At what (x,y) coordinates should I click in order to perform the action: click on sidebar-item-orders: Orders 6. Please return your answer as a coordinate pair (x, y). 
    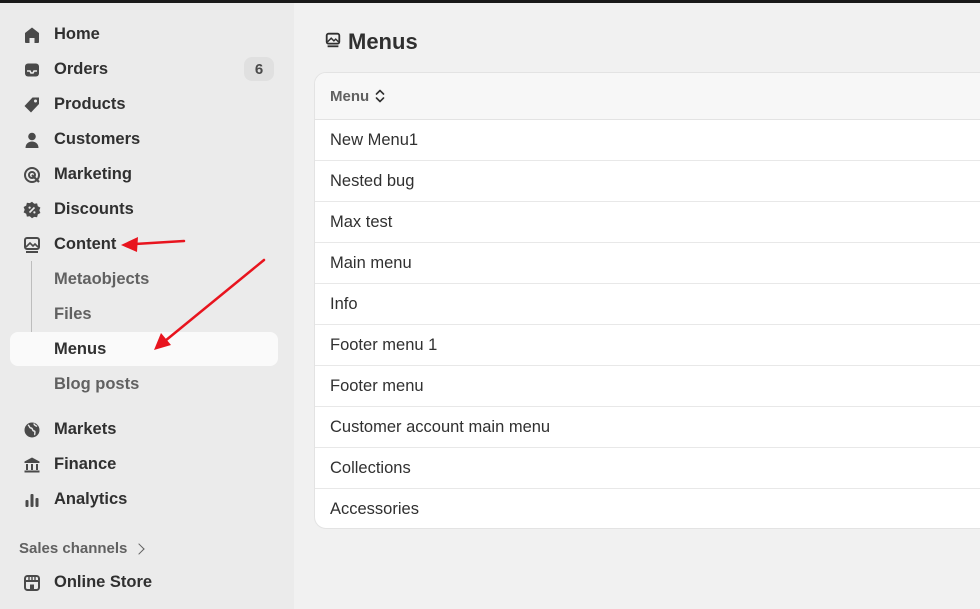
    Looking at the image, I should click on (144, 69).